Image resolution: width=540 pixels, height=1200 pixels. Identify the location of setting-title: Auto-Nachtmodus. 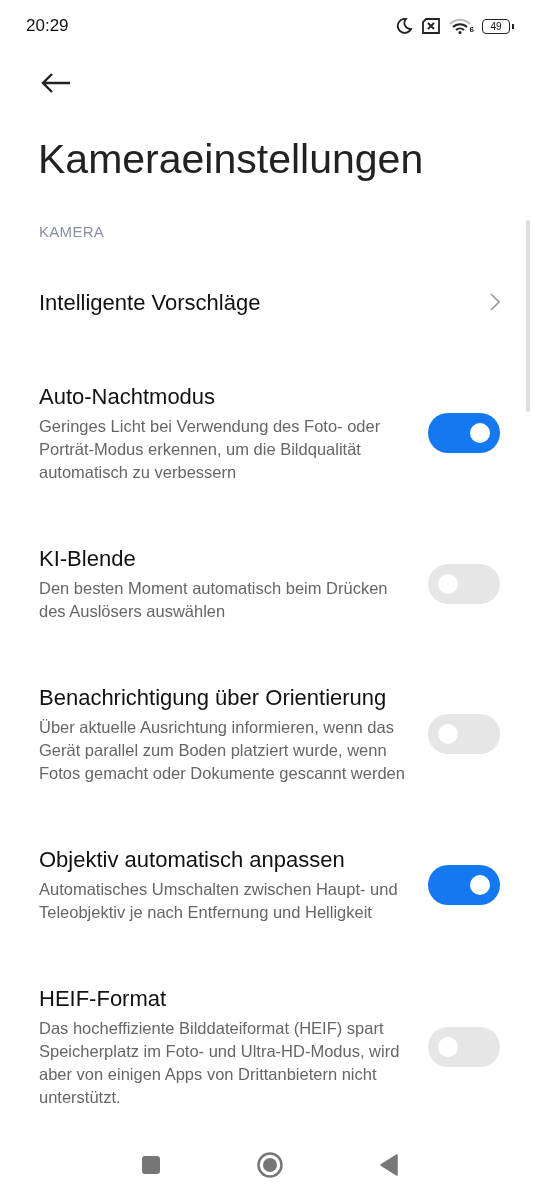
(225, 396).